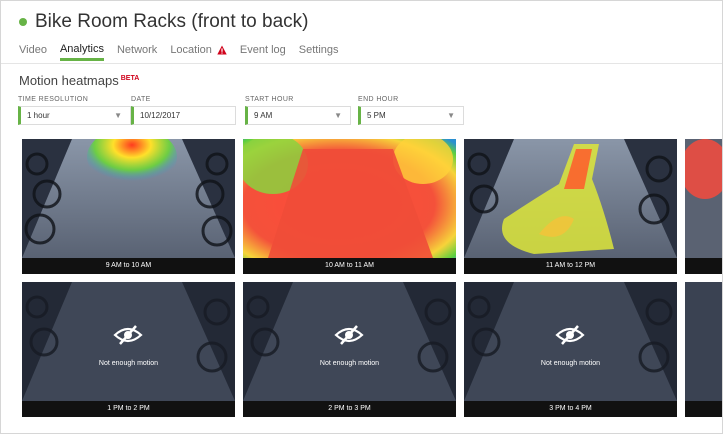 Image resolution: width=723 pixels, height=434 pixels. Describe the element at coordinates (570, 266) in the screenshot. I see `heatmap-caption: 11 AM to 12 PM` at that location.